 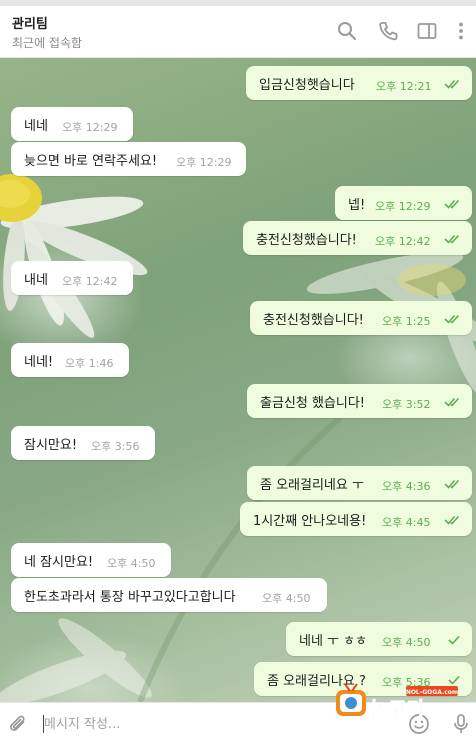 I want to click on message-bubble: 1시간째 안나오네용! 오후 4:45, so click(x=356, y=519).